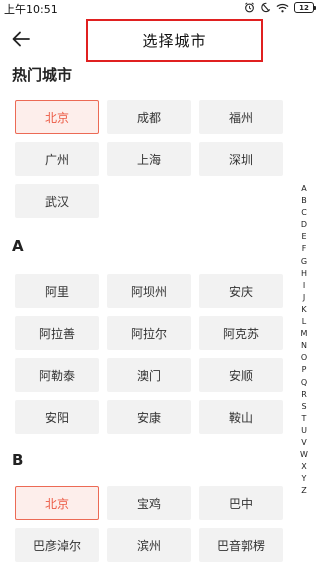 This screenshot has width=320, height=567. Describe the element at coordinates (149, 375) in the screenshot. I see `city-chip: 澳门` at that location.